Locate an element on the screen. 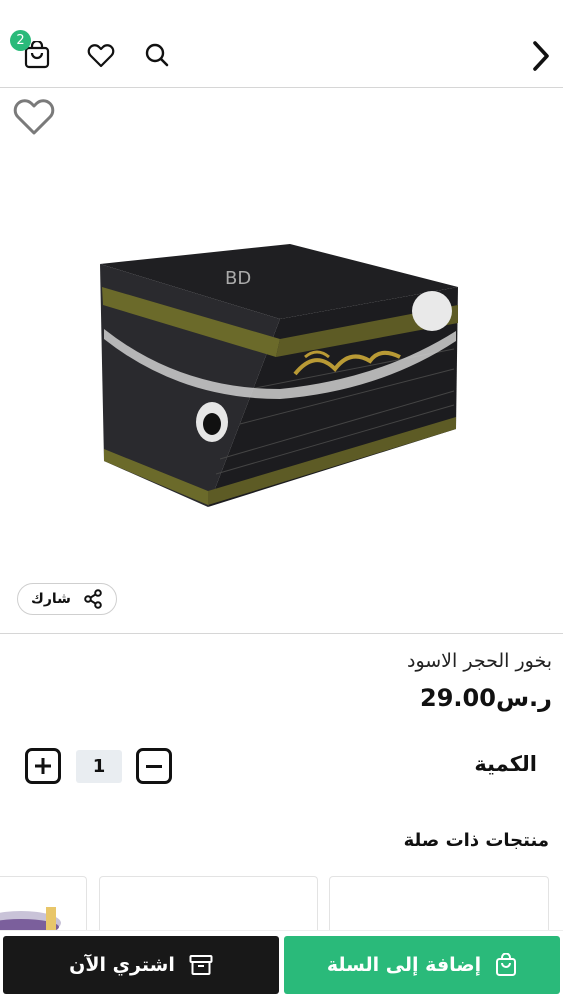  quantity-label: الكمية is located at coordinates (505, 764).